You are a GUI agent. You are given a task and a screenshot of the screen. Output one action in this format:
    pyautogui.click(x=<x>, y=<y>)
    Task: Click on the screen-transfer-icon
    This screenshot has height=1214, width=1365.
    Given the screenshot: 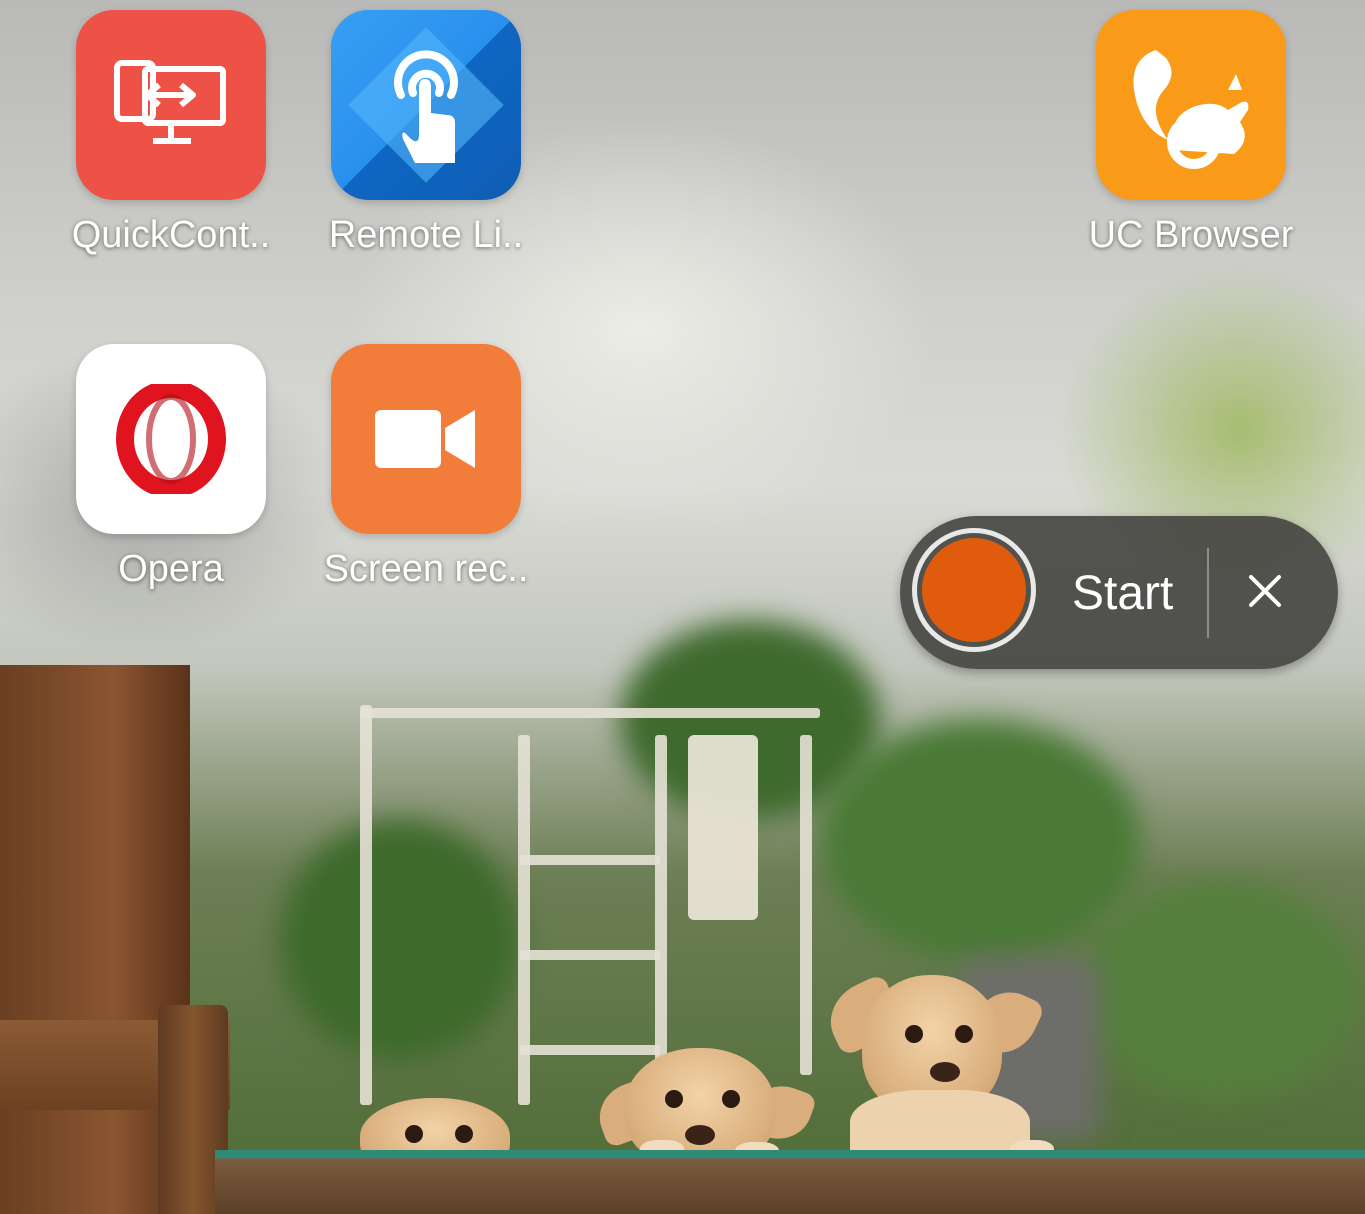 What is the action you would take?
    pyautogui.click(x=171, y=105)
    